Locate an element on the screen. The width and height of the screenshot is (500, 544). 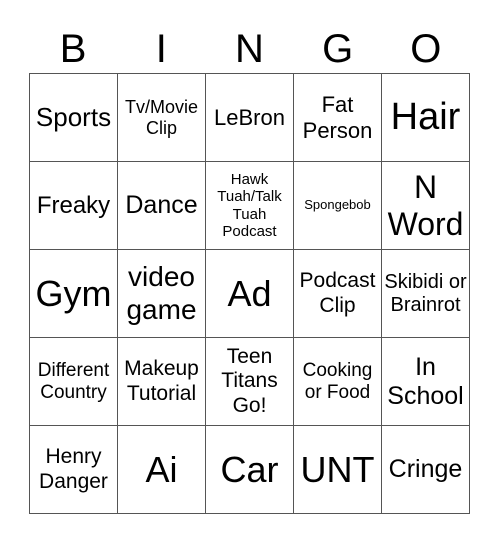
bingo-cell: Spongebob is located at coordinates (338, 206).